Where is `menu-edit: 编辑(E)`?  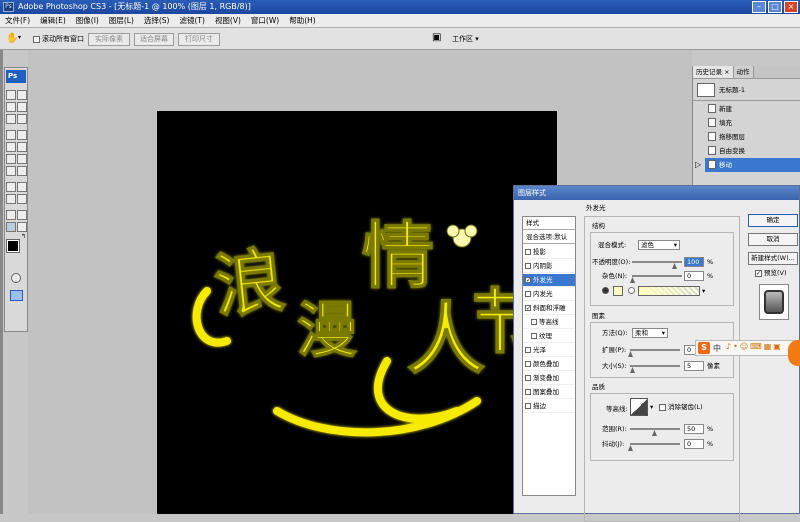
menu-edit: 编辑(E) is located at coordinates (53, 21).